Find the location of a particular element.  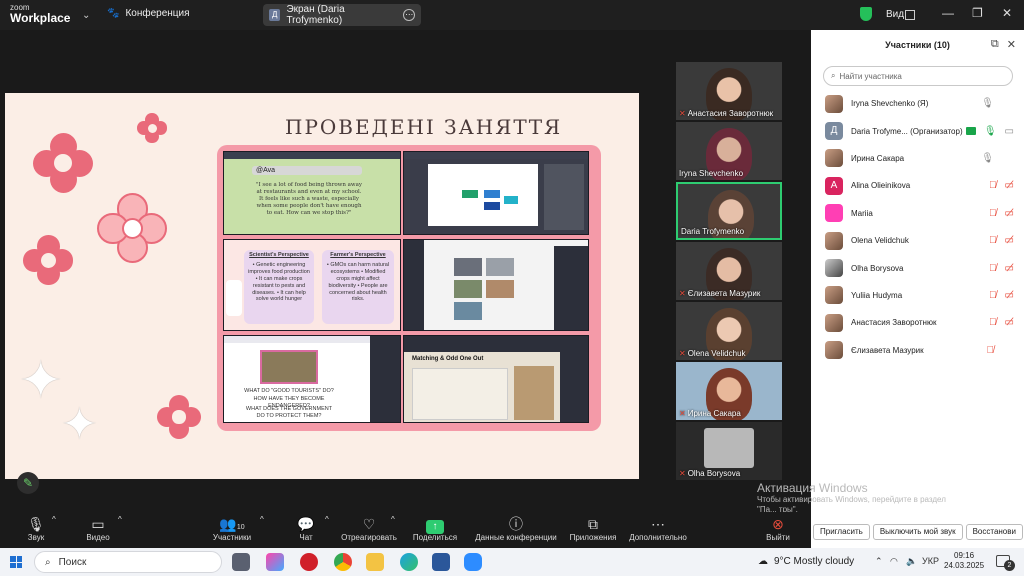

participant-row: Olena Velidchuk 🎙̸ ▭̸ is located at coordinates (917, 240).